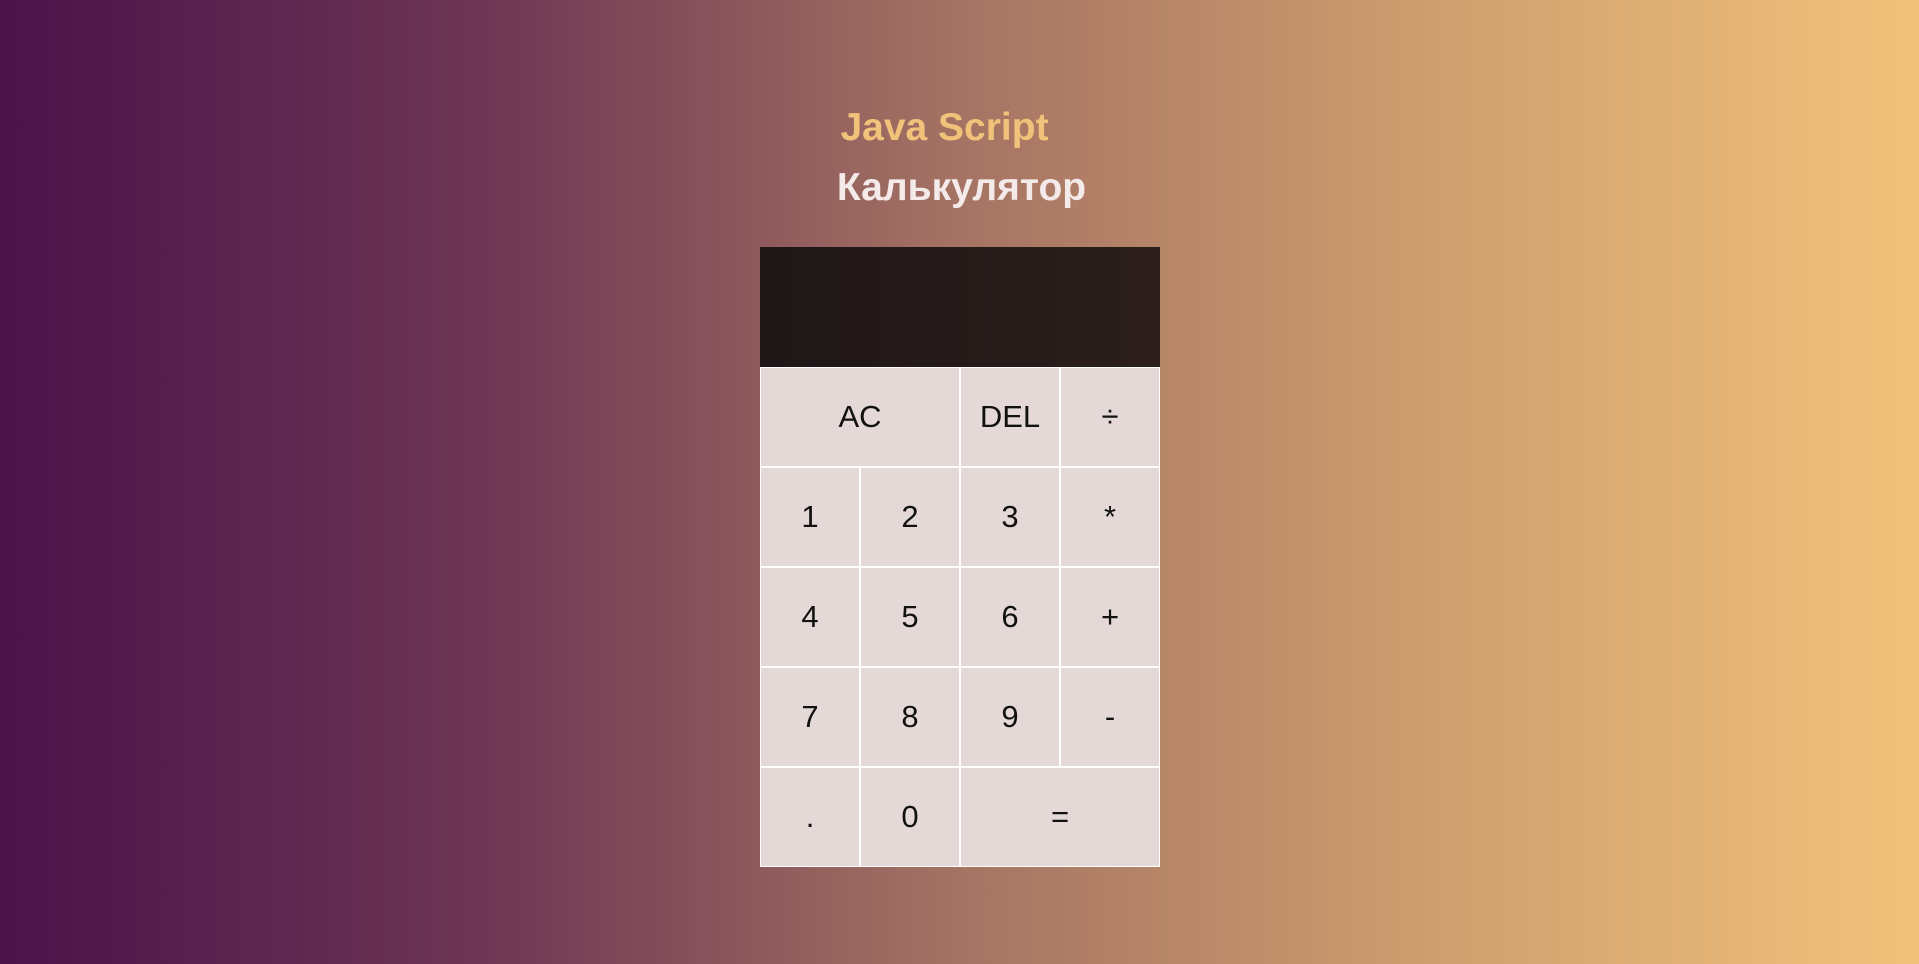 The height and width of the screenshot is (964, 1919). I want to click on divide-button: ÷, so click(1110, 417).